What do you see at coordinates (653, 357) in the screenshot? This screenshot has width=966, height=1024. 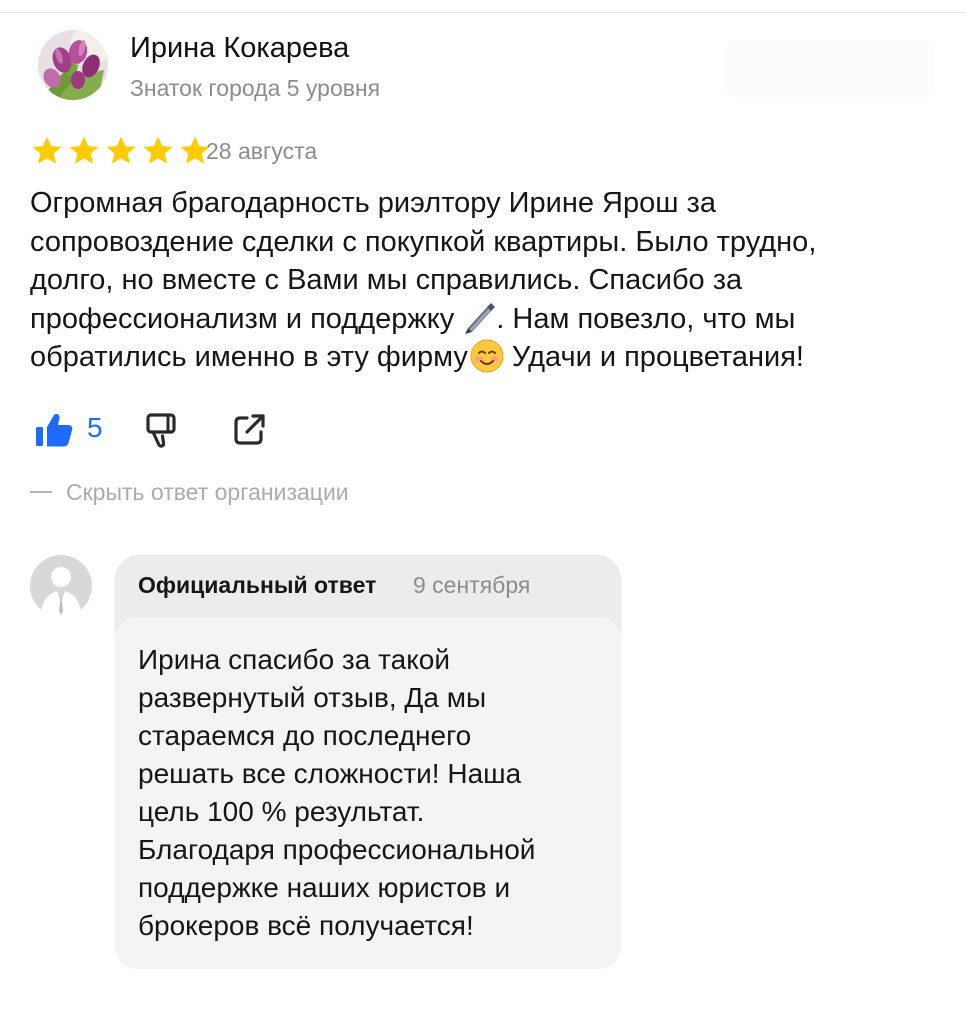 I see `review-line-part: Удачи и процветания!` at bounding box center [653, 357].